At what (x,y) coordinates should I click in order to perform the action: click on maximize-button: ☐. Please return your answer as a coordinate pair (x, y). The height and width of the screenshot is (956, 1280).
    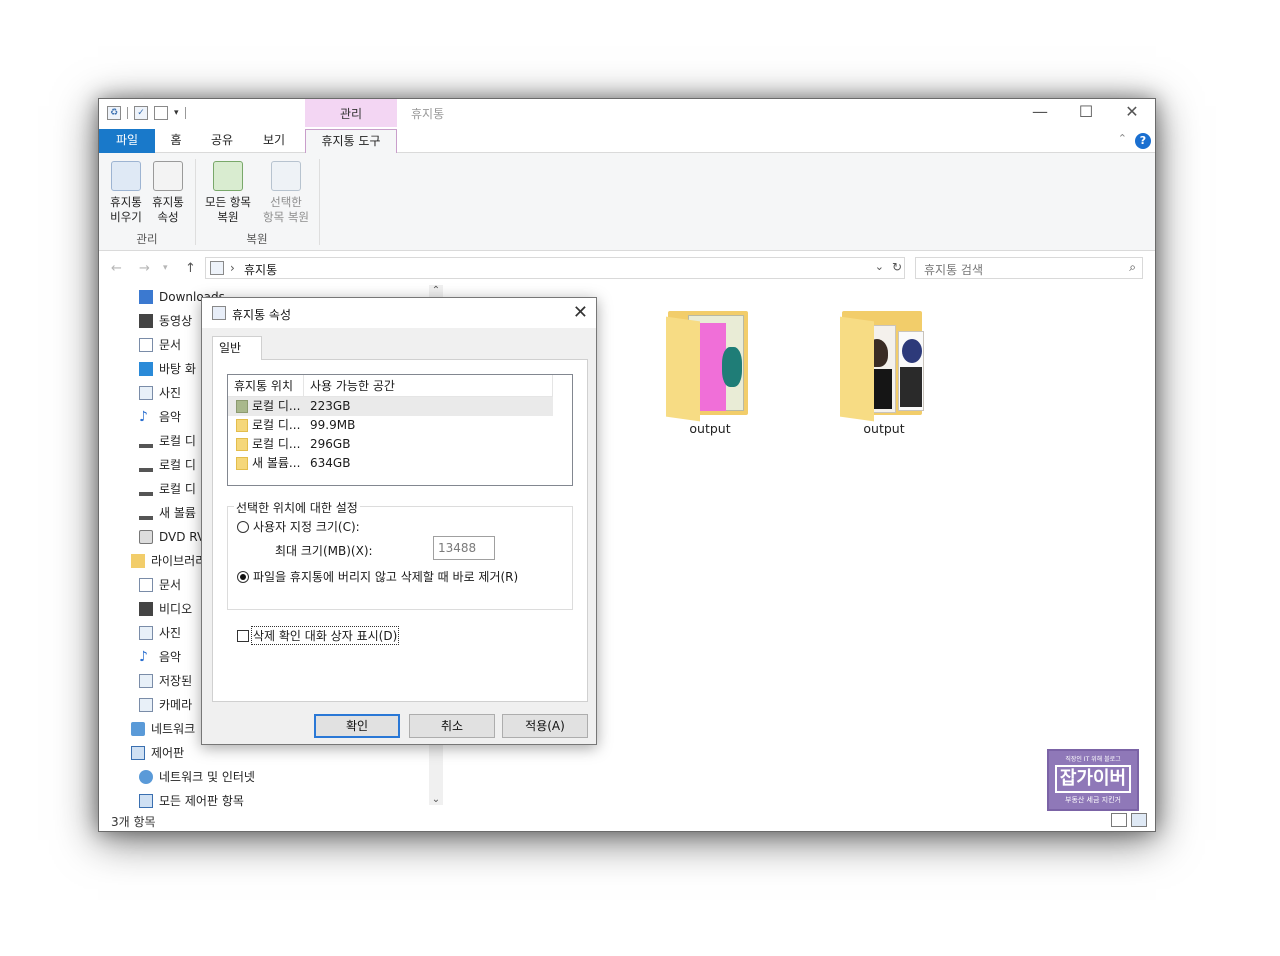
    Looking at the image, I should click on (1086, 113).